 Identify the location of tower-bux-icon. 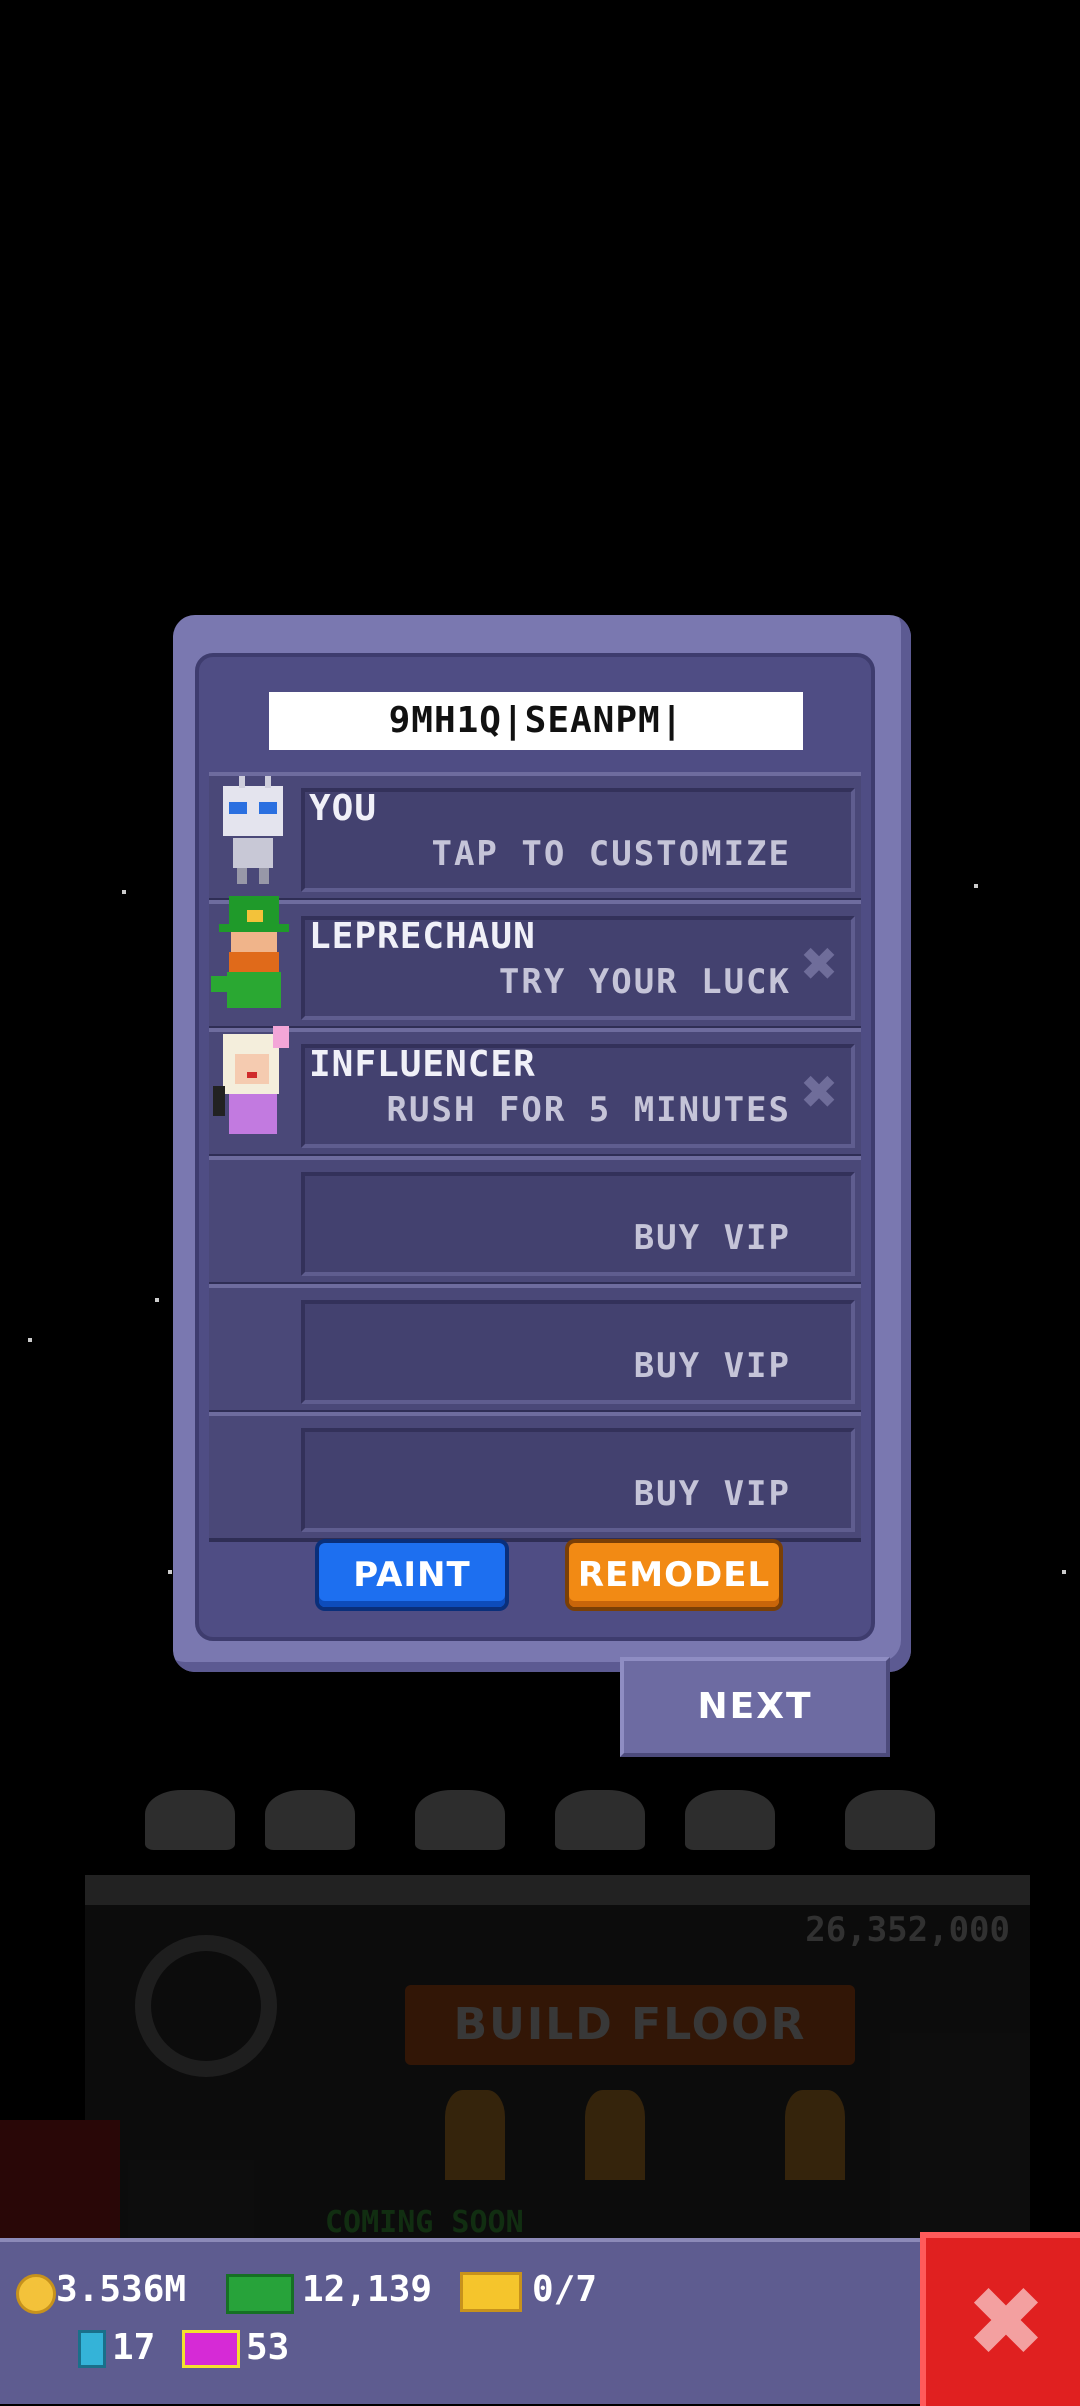
(92, 2349).